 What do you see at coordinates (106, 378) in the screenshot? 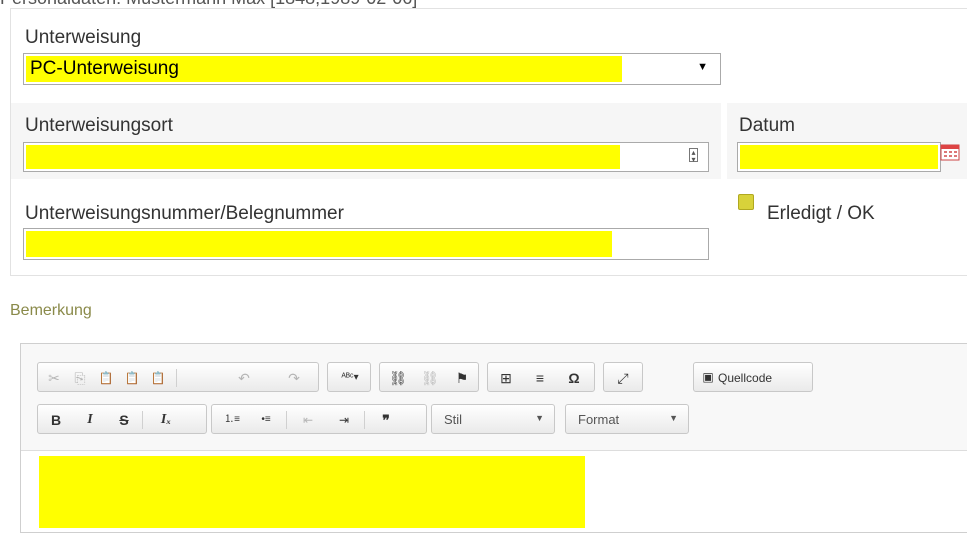
I see `paste-icon: 📋` at bounding box center [106, 378].